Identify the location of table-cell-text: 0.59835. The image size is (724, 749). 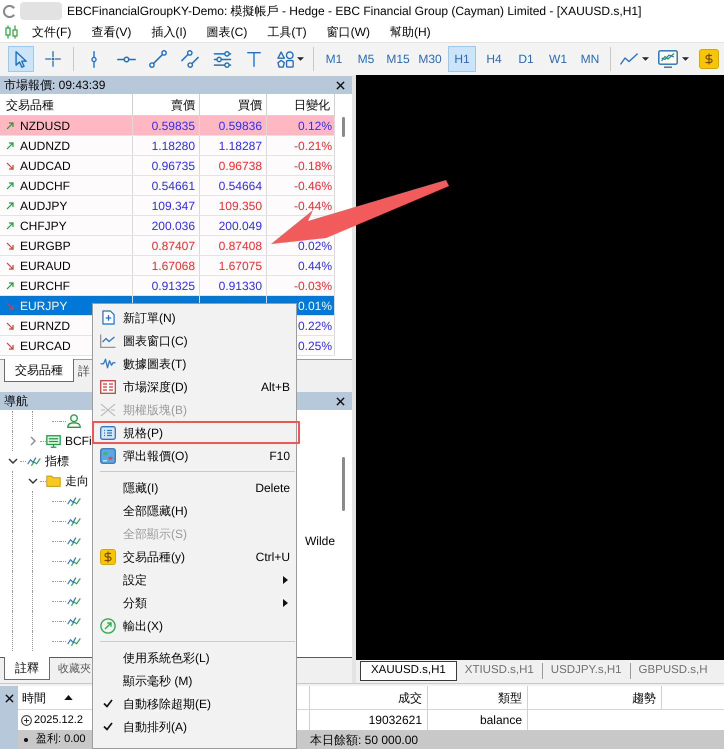
(173, 126).